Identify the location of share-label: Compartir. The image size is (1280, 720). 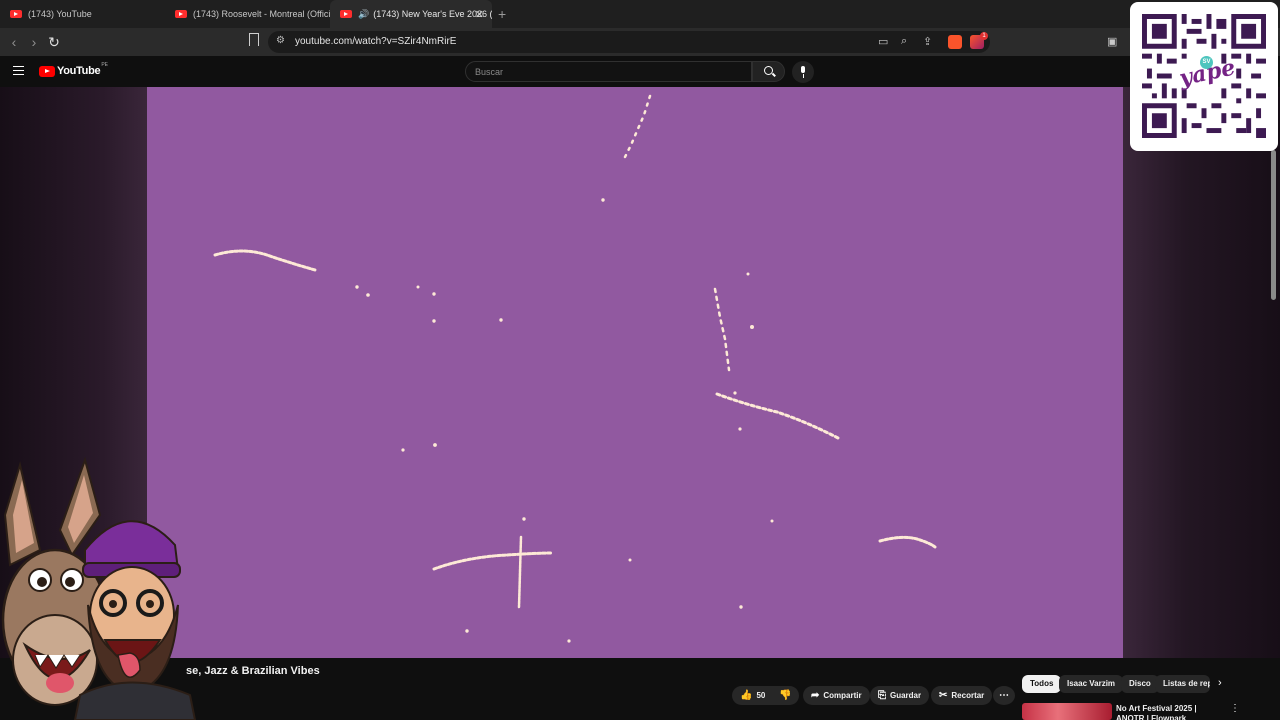
(842, 695).